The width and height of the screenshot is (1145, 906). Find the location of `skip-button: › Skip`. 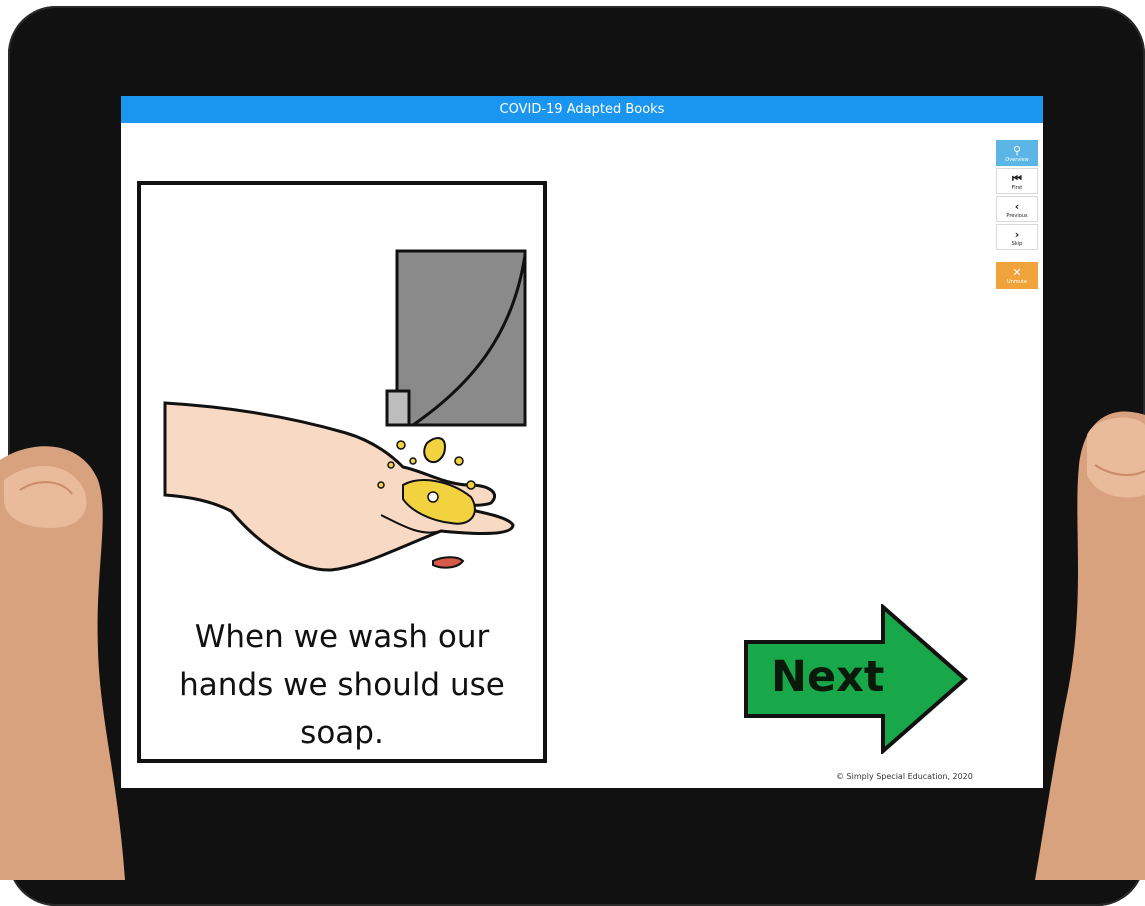

skip-button: › Skip is located at coordinates (1017, 237).